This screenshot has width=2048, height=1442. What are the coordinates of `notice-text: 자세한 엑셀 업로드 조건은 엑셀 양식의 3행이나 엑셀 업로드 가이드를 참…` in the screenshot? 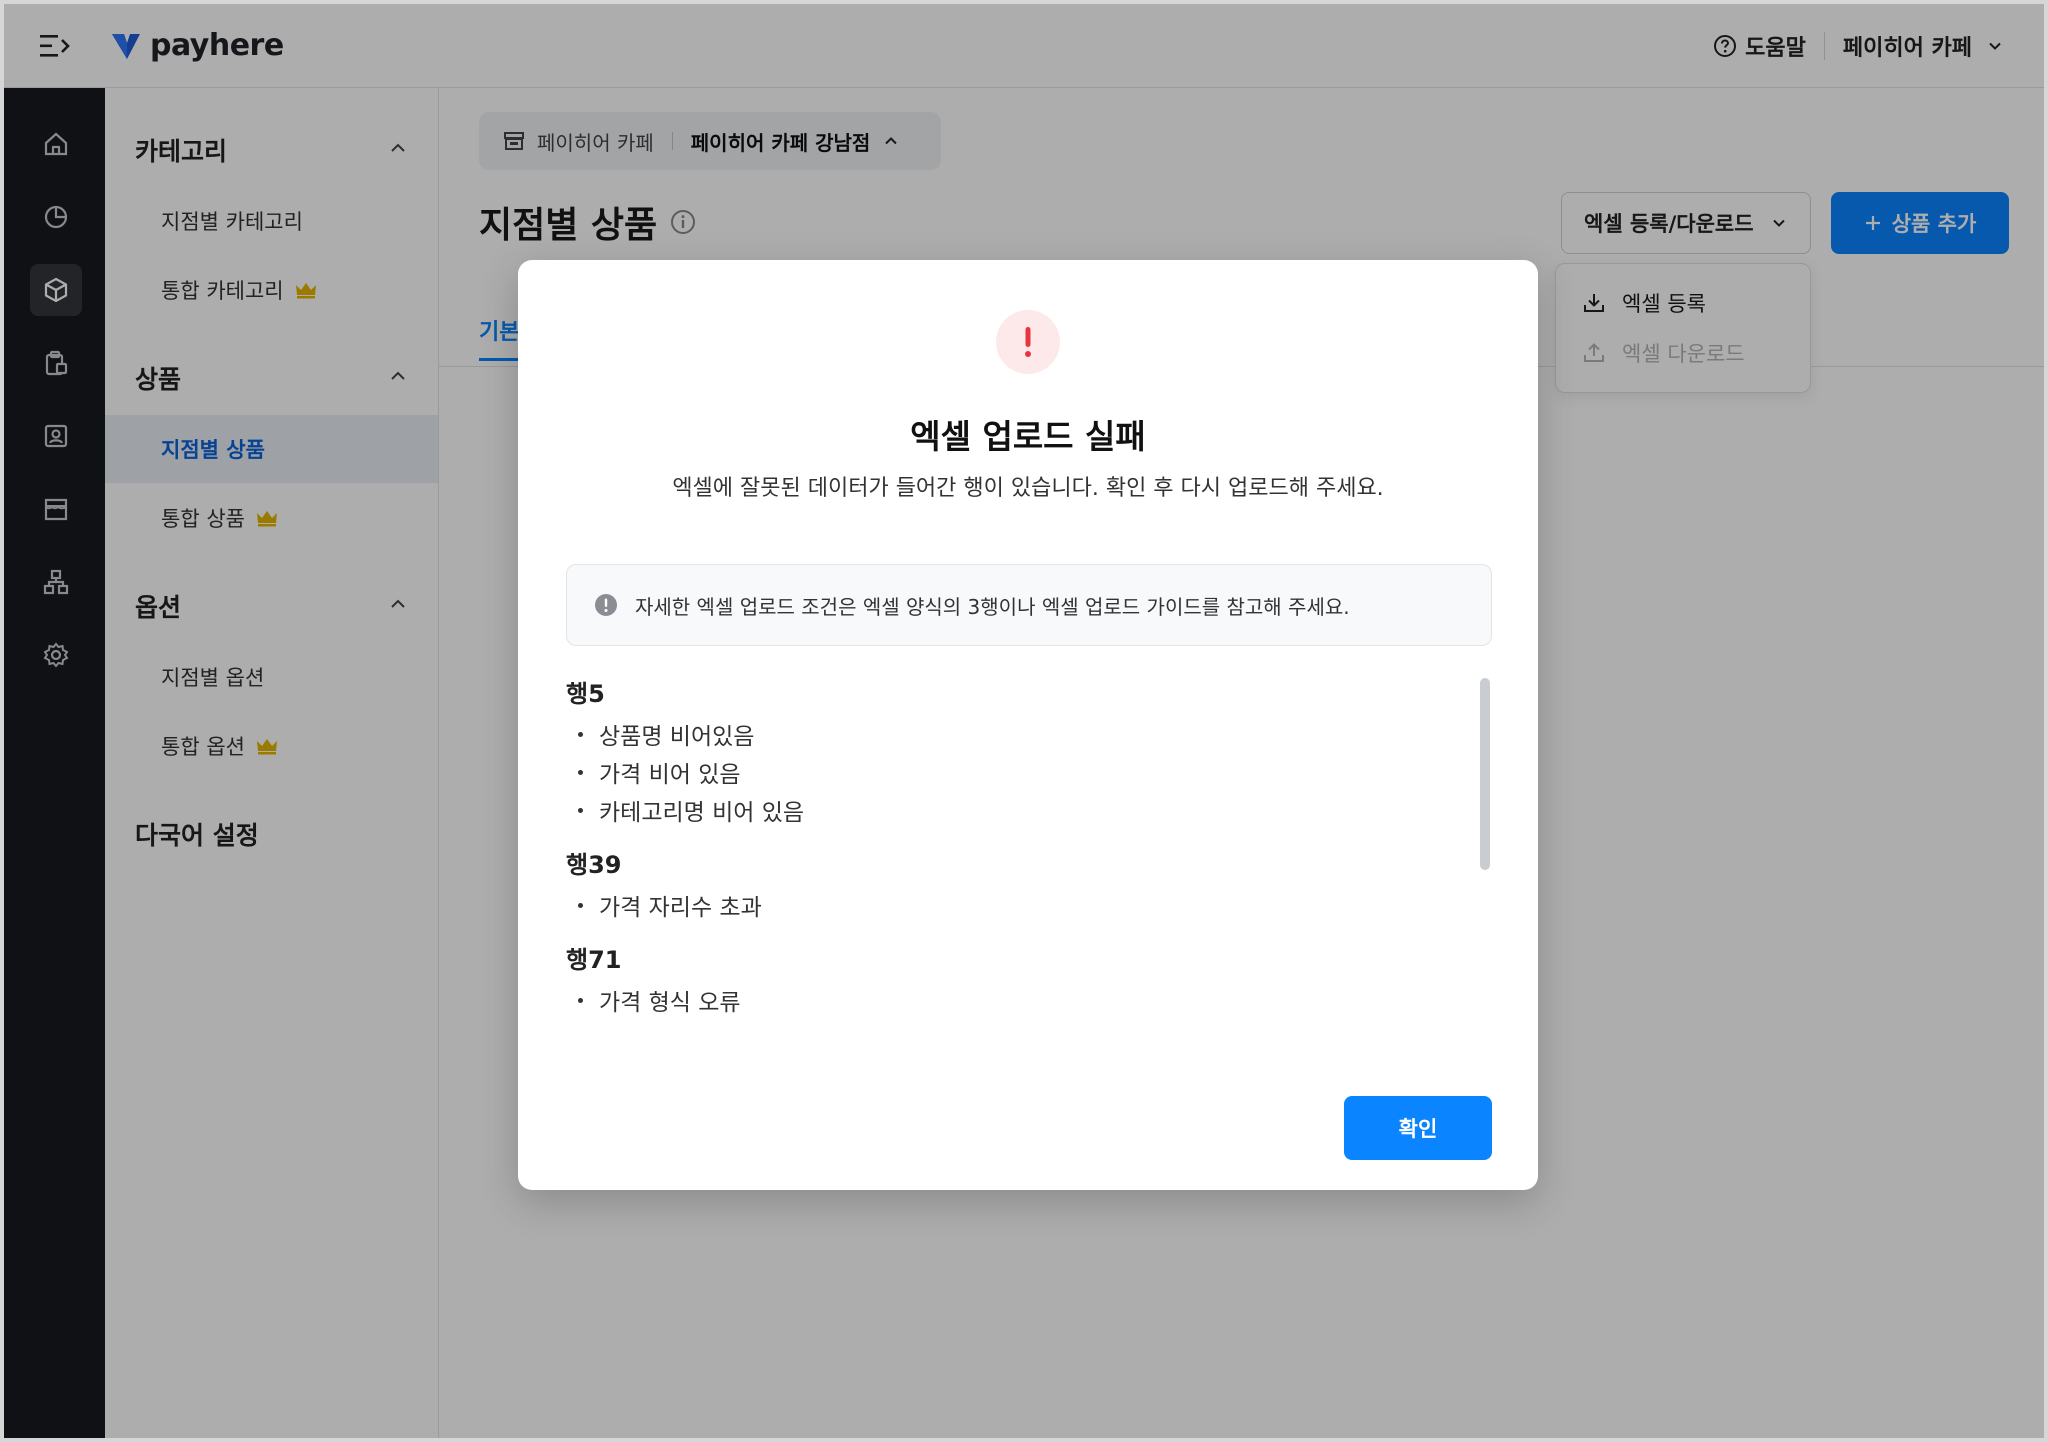 It's located at (992, 606).